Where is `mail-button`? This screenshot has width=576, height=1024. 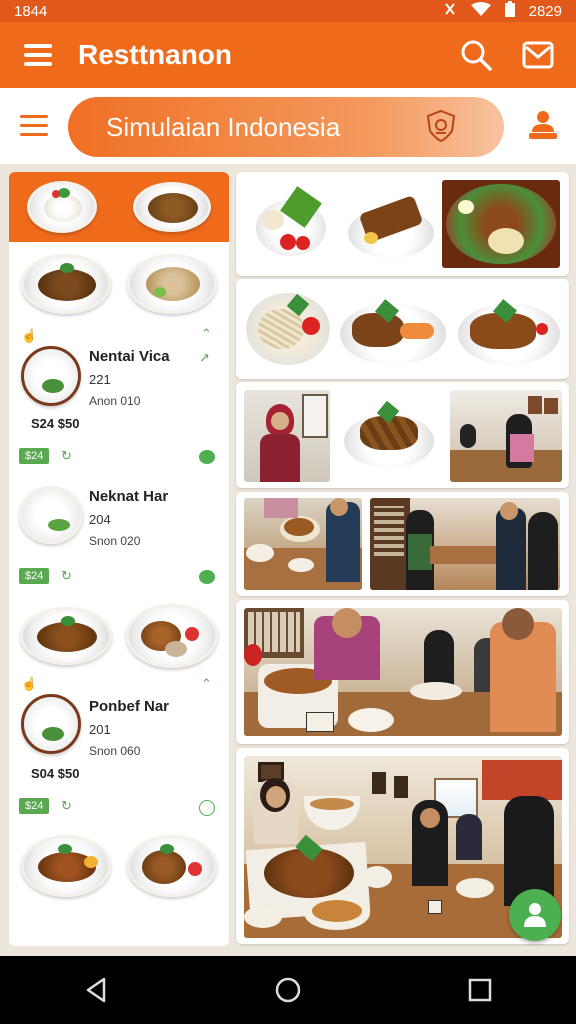
mail-button is located at coordinates (538, 55).